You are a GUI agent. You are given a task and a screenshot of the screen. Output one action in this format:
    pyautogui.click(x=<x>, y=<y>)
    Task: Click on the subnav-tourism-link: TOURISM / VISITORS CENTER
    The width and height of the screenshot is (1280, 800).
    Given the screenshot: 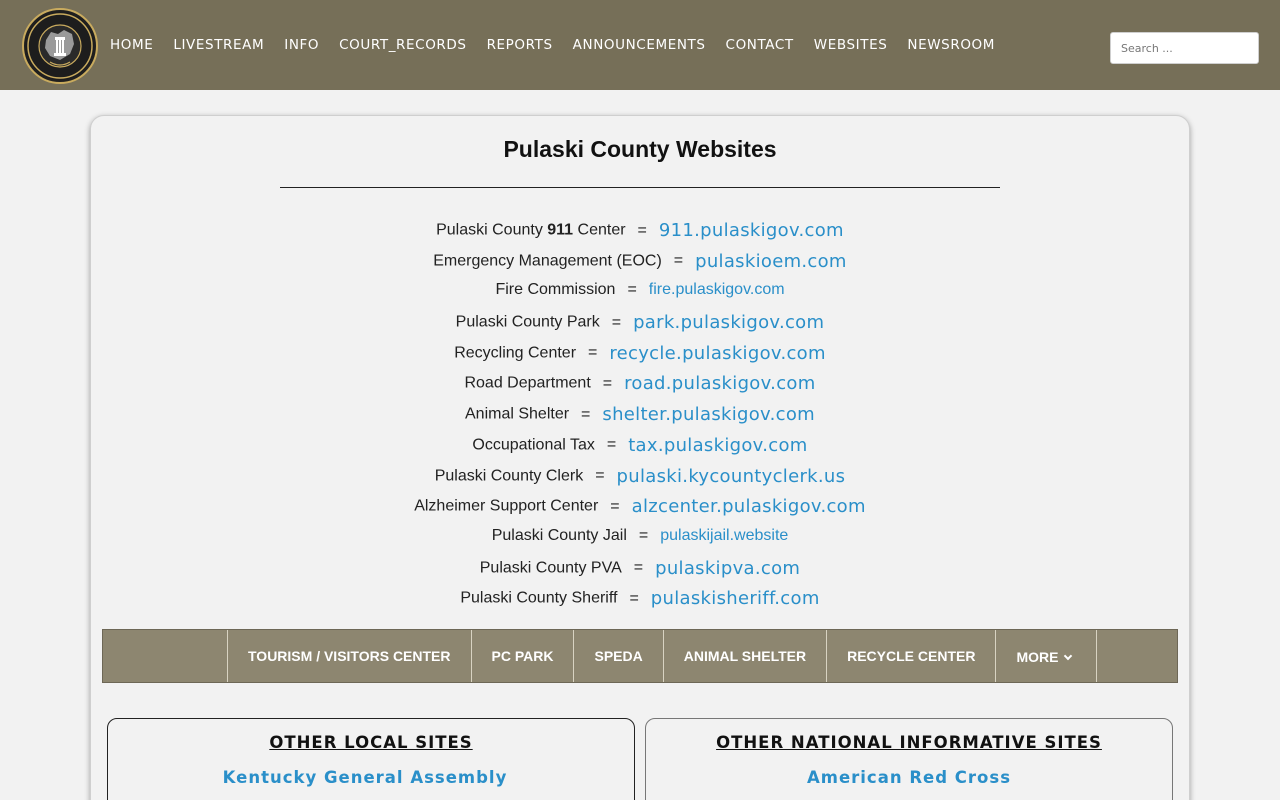 What is the action you would take?
    pyautogui.click(x=350, y=656)
    